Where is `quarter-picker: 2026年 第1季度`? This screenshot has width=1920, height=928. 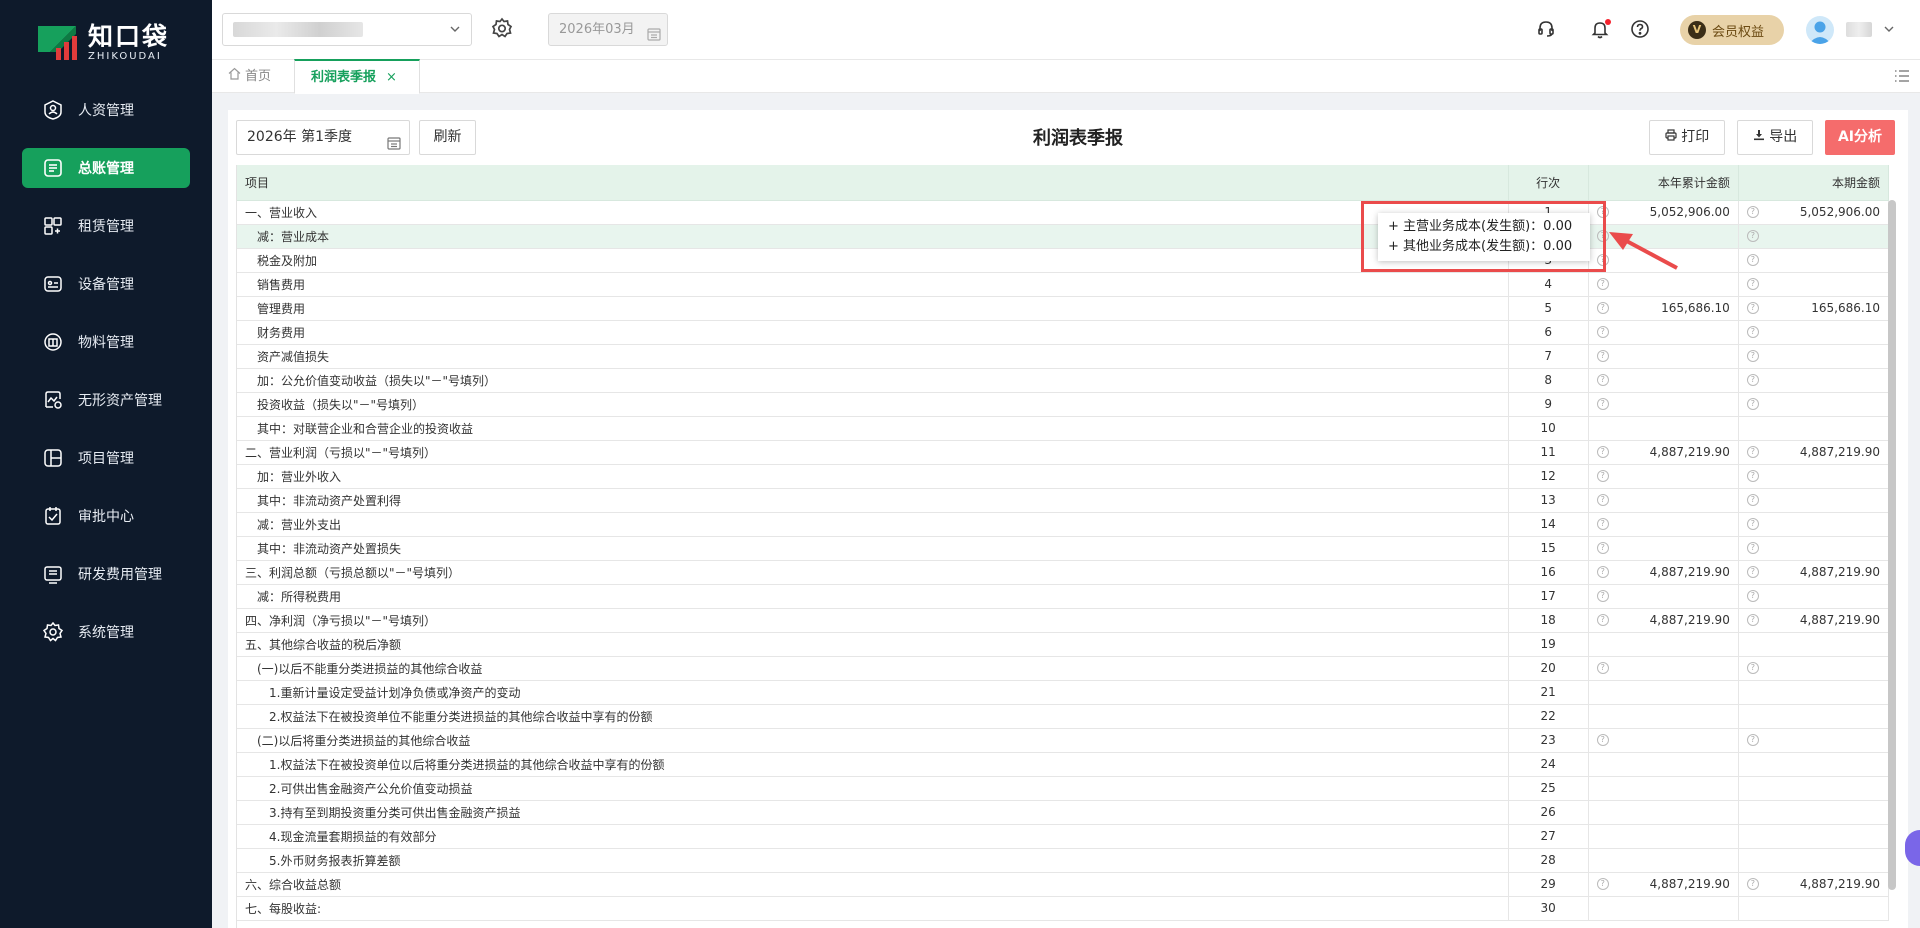
quarter-picker: 2026年 第1季度 is located at coordinates (323, 137).